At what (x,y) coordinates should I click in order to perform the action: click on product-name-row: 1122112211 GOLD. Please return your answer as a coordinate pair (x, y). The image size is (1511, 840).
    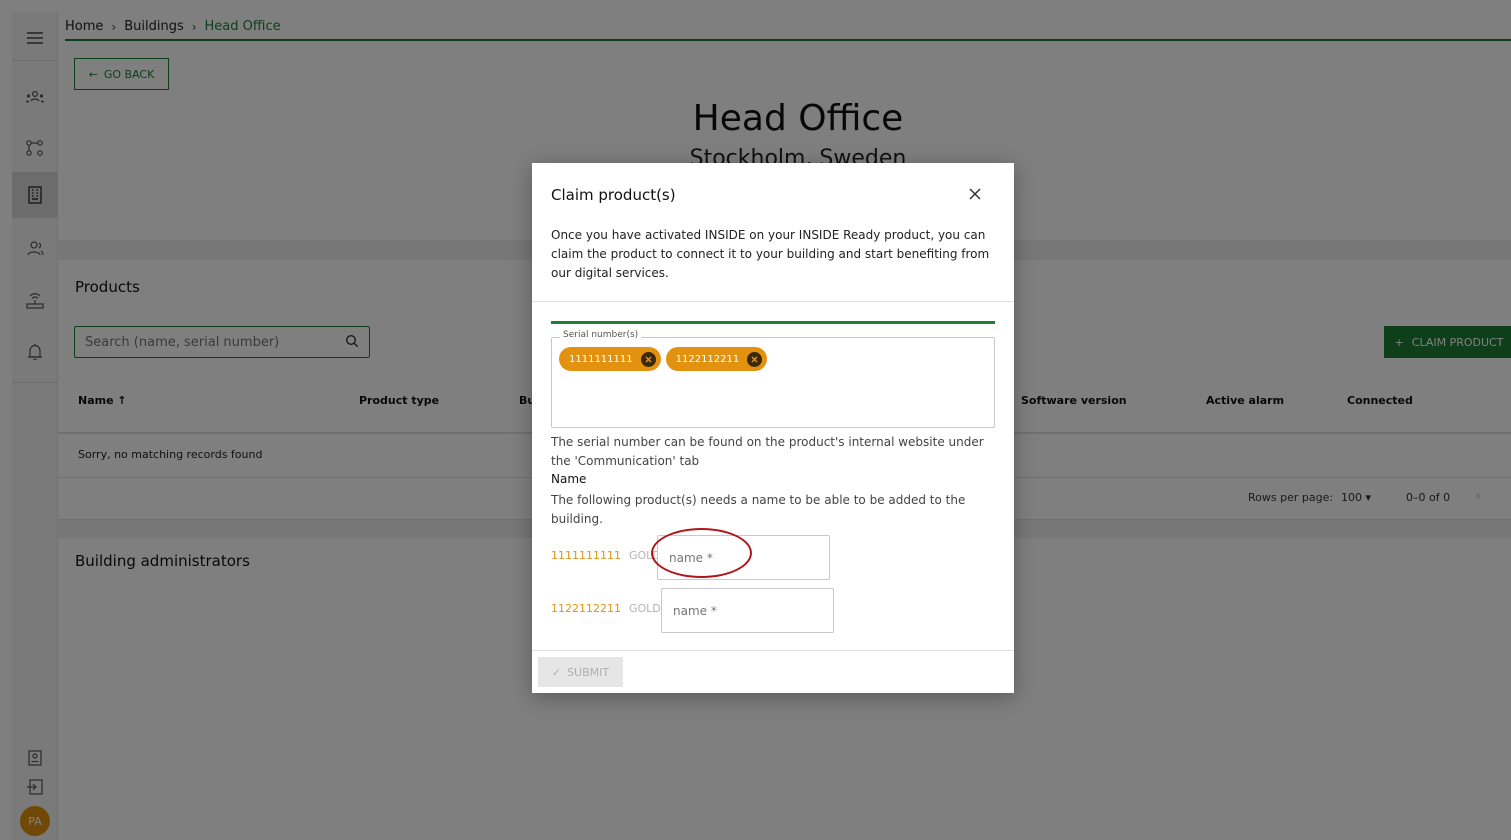
    Looking at the image, I should click on (606, 608).